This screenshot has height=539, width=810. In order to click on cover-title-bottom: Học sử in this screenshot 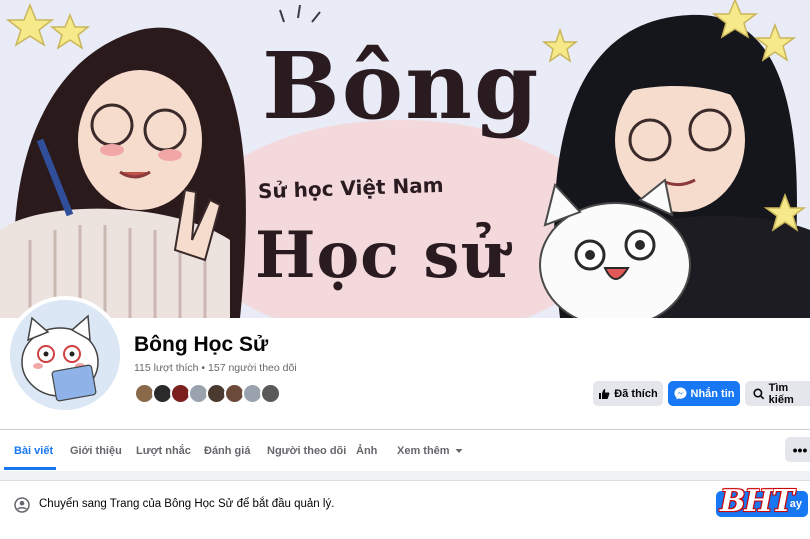, I will do `click(381, 255)`.